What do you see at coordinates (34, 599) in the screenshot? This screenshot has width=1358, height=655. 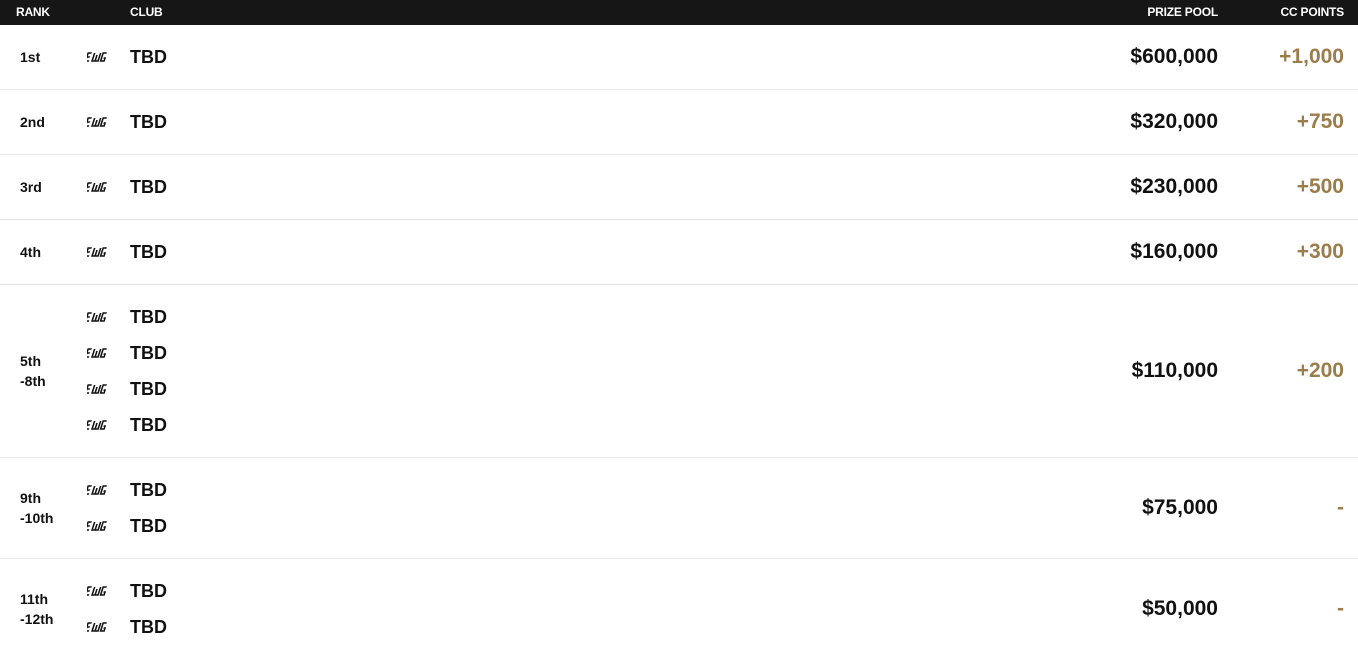 I see `rank-text: 11th` at bounding box center [34, 599].